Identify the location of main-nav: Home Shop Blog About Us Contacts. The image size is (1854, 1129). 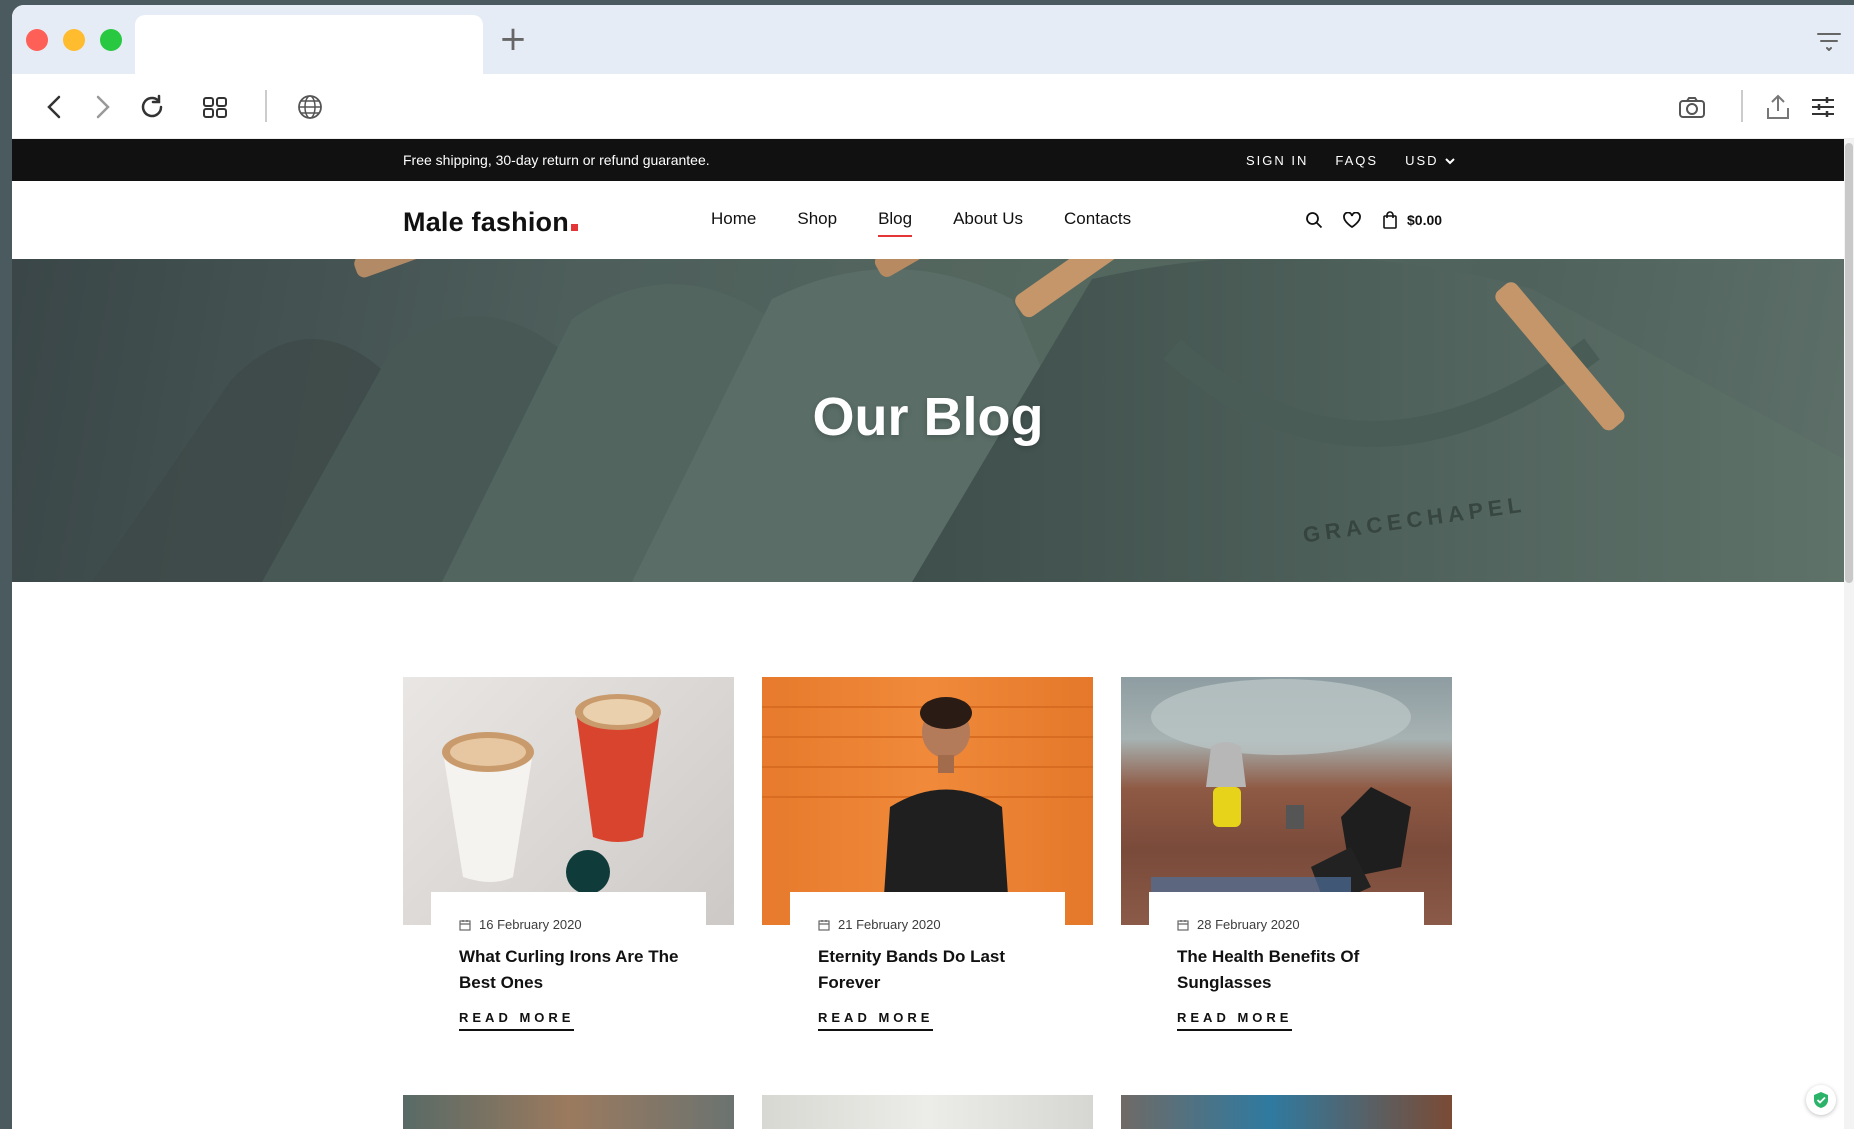
(941, 223).